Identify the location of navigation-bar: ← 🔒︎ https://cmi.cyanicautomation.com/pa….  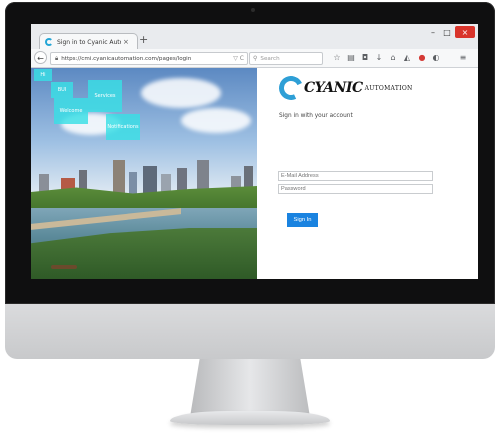
(254, 58).